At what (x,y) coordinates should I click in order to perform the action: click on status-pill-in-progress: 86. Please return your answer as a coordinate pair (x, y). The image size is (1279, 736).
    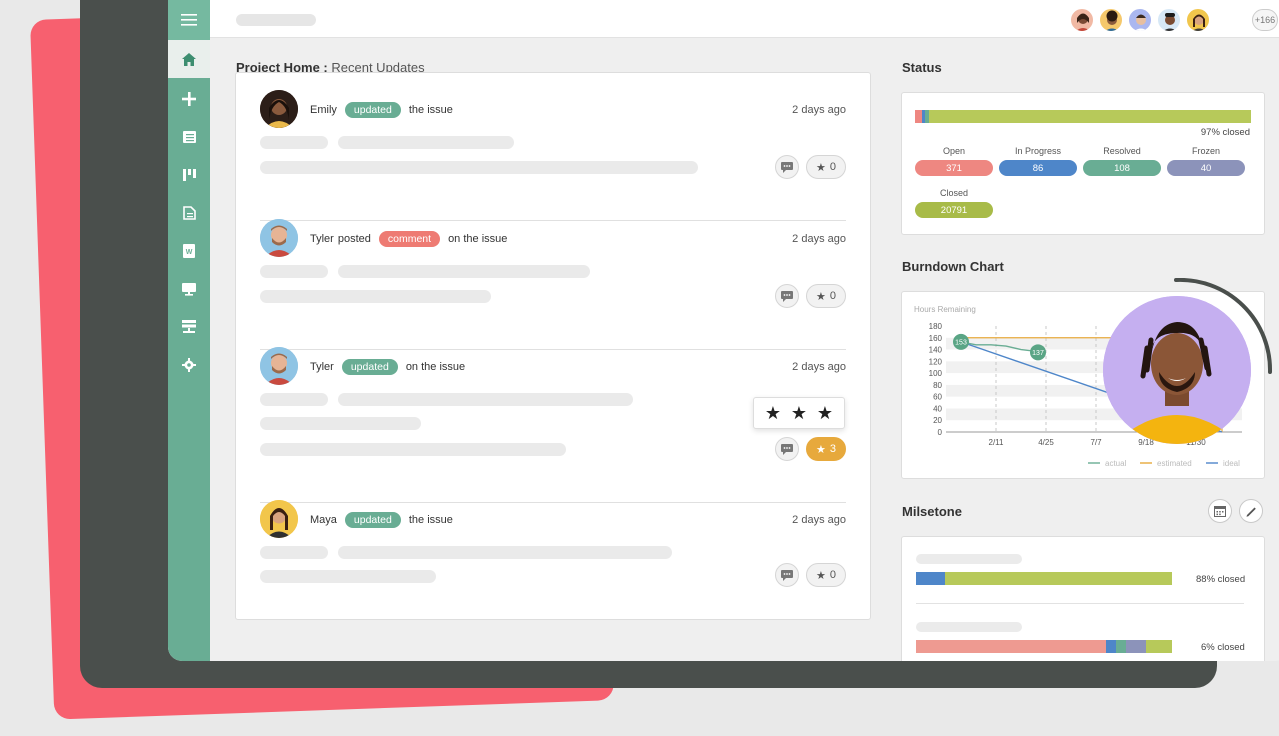
    Looking at the image, I should click on (1038, 168).